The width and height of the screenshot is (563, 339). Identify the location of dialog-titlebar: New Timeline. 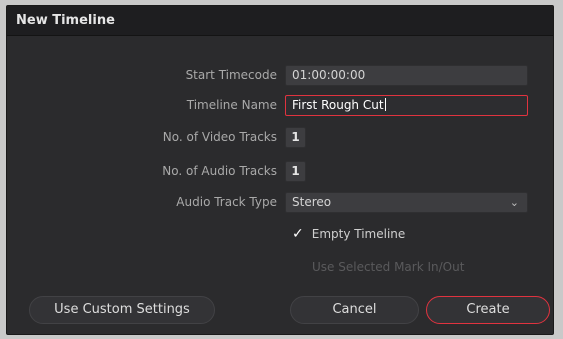
(280, 21).